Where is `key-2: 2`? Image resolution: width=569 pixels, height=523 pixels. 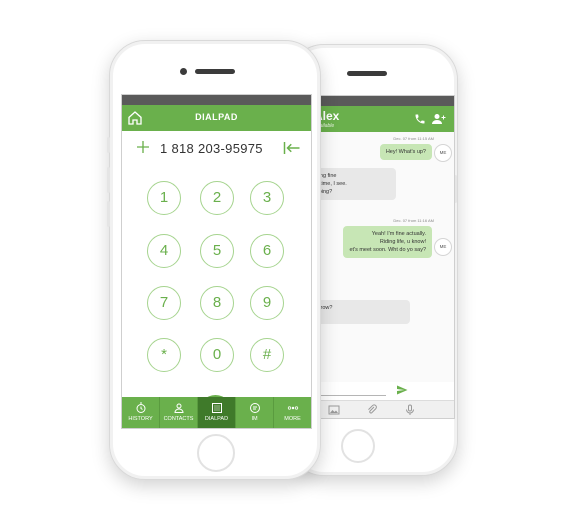
key-2: 2 is located at coordinates (217, 198).